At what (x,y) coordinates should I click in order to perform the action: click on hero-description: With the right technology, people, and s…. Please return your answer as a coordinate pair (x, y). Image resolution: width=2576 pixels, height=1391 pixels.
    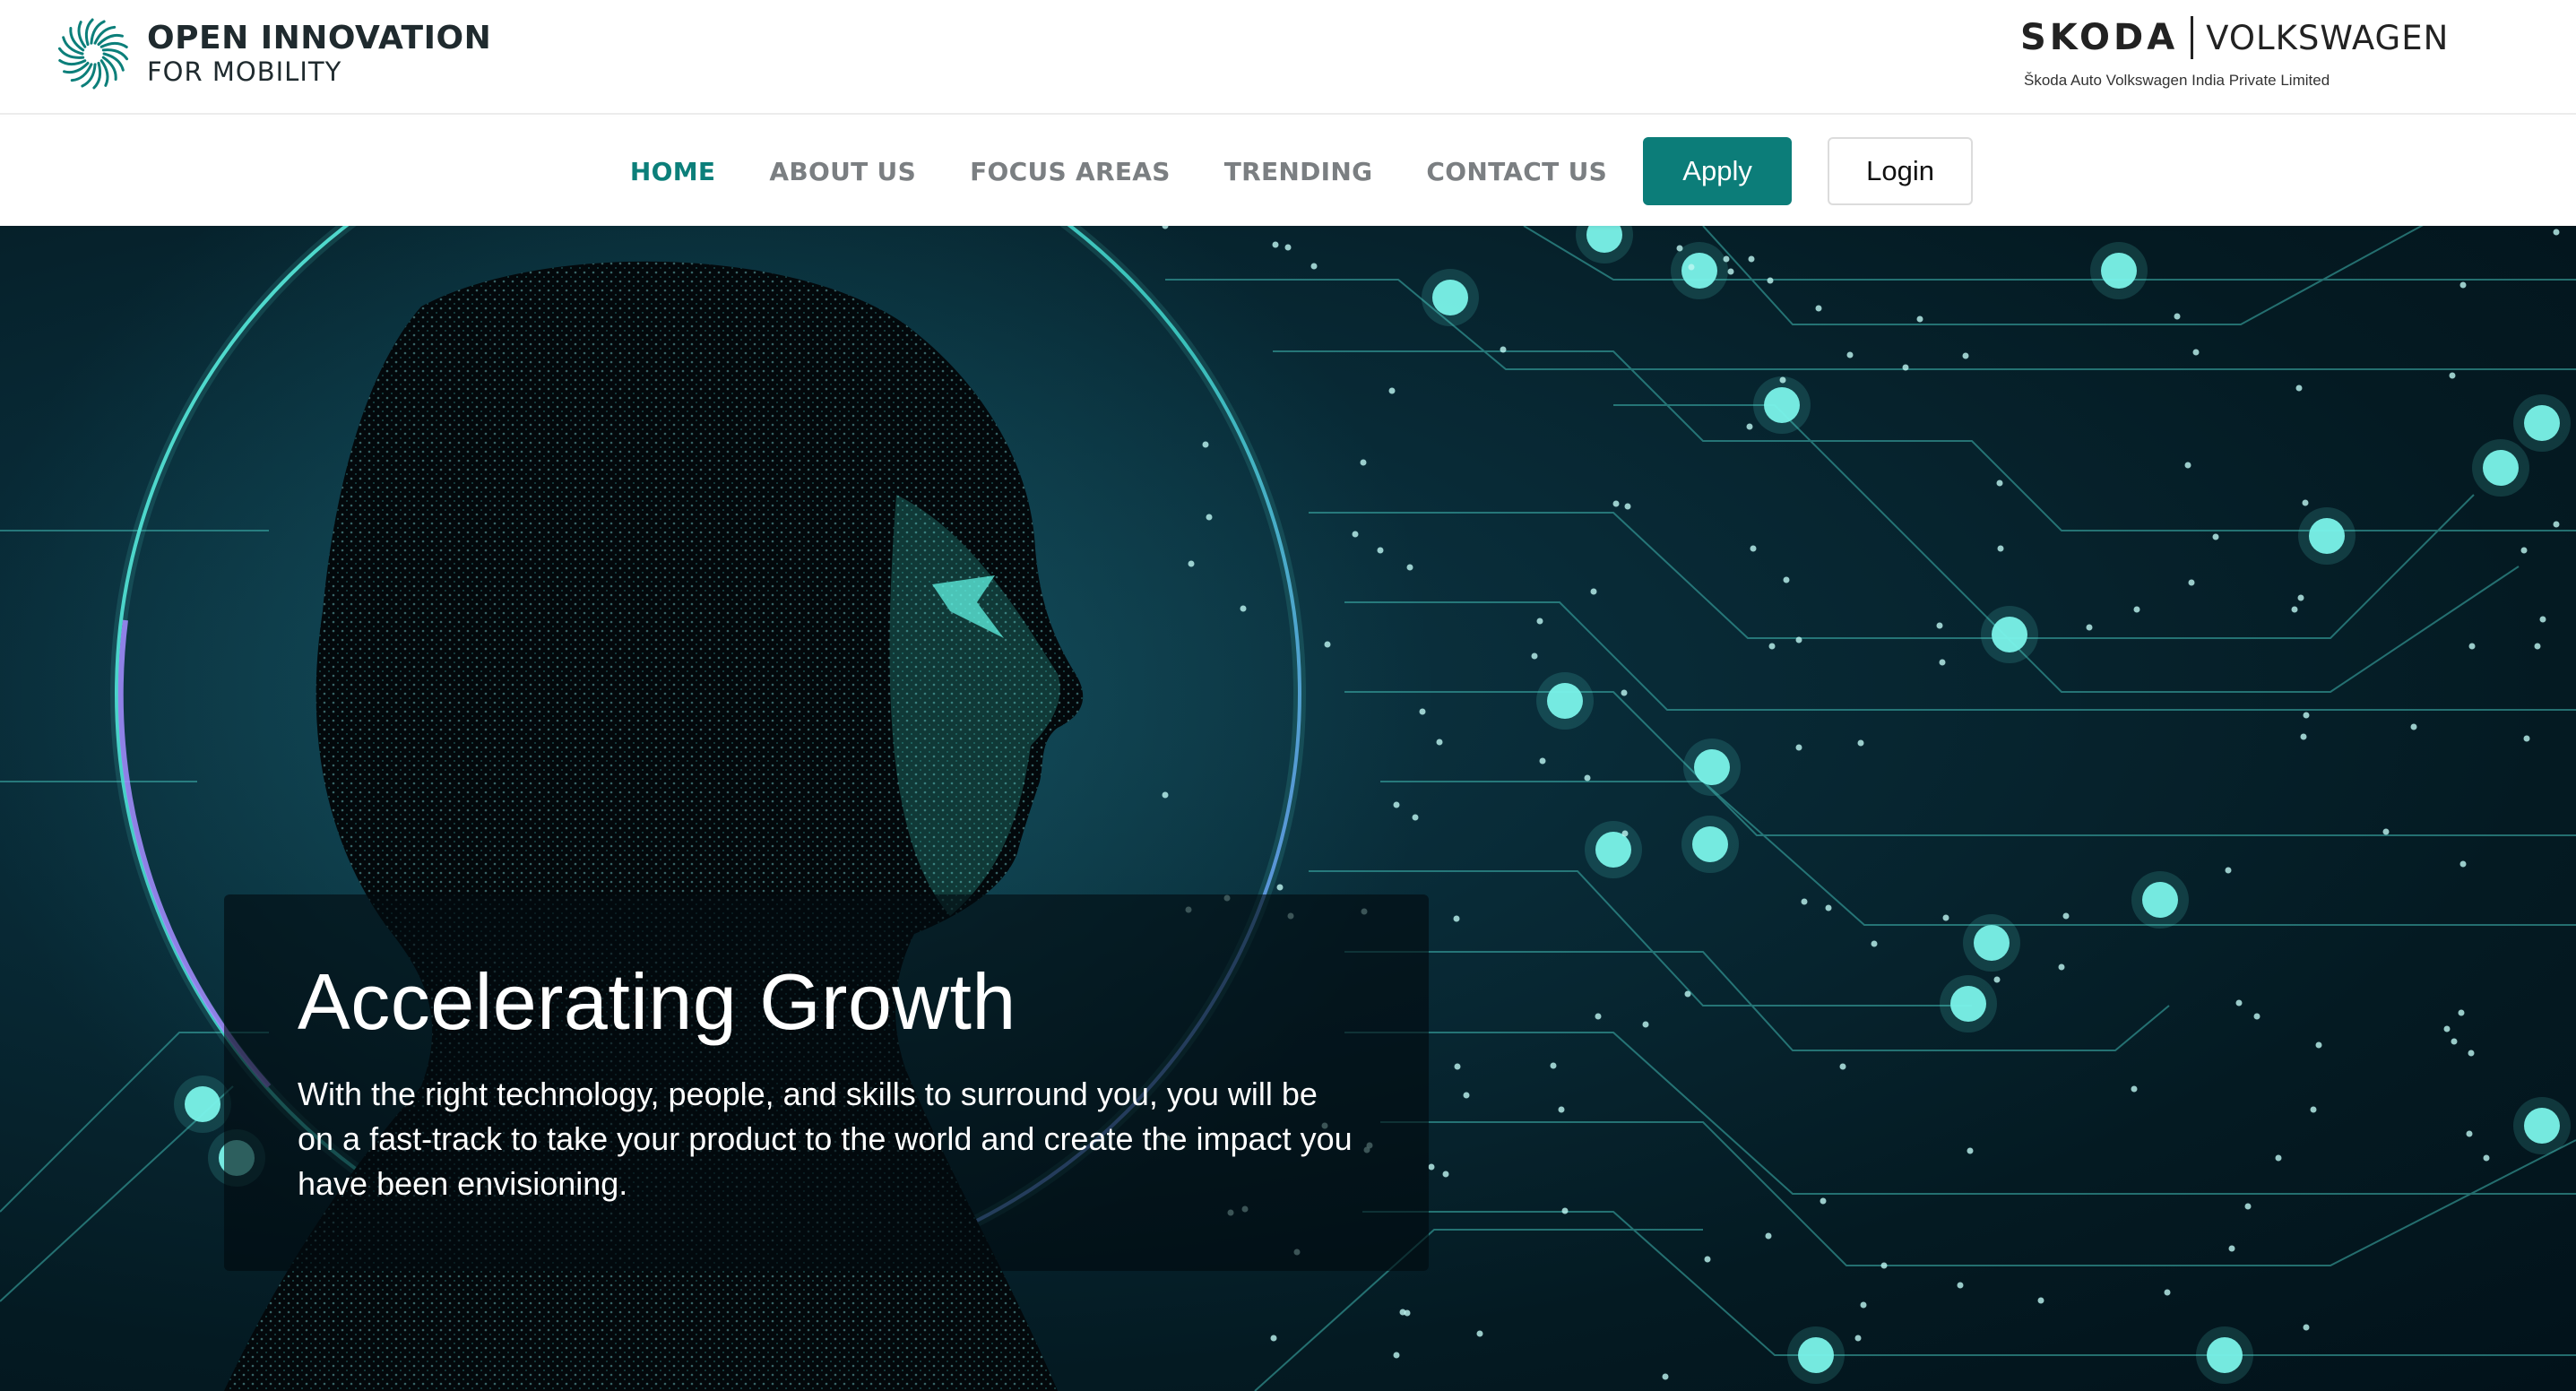
    Looking at the image, I should click on (825, 1139).